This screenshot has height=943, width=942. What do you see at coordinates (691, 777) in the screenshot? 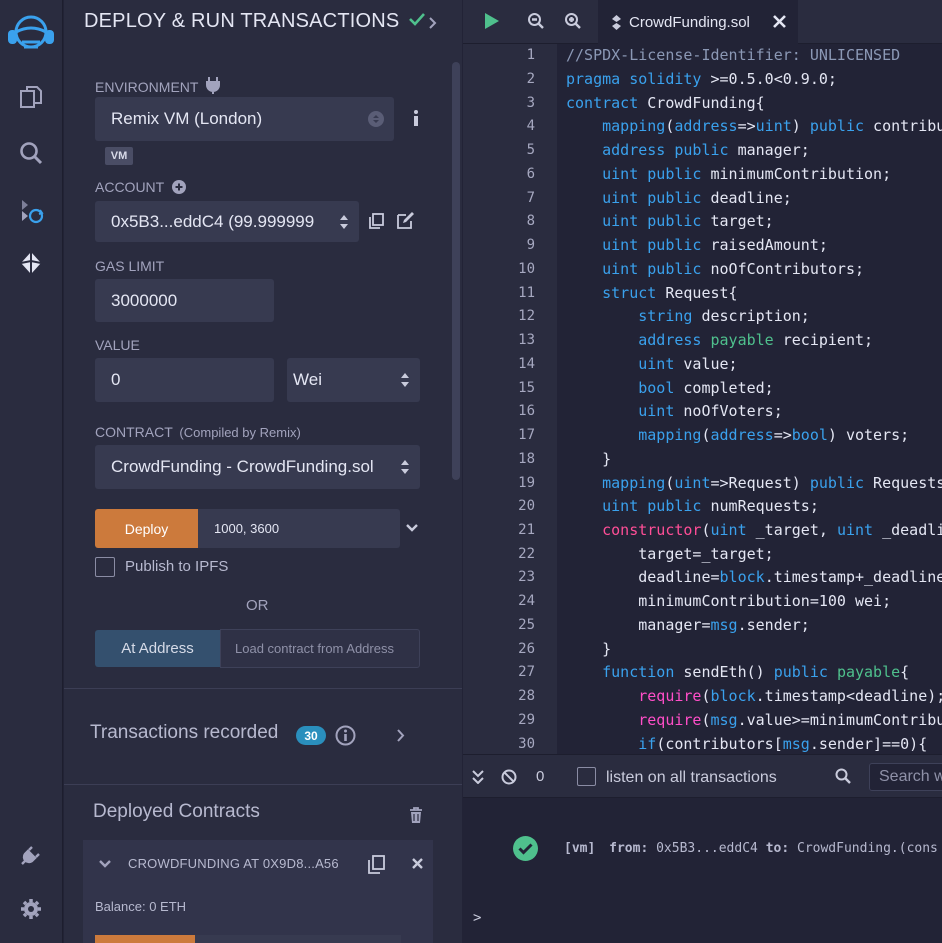
I see `listen-label: listen on all transactions` at bounding box center [691, 777].